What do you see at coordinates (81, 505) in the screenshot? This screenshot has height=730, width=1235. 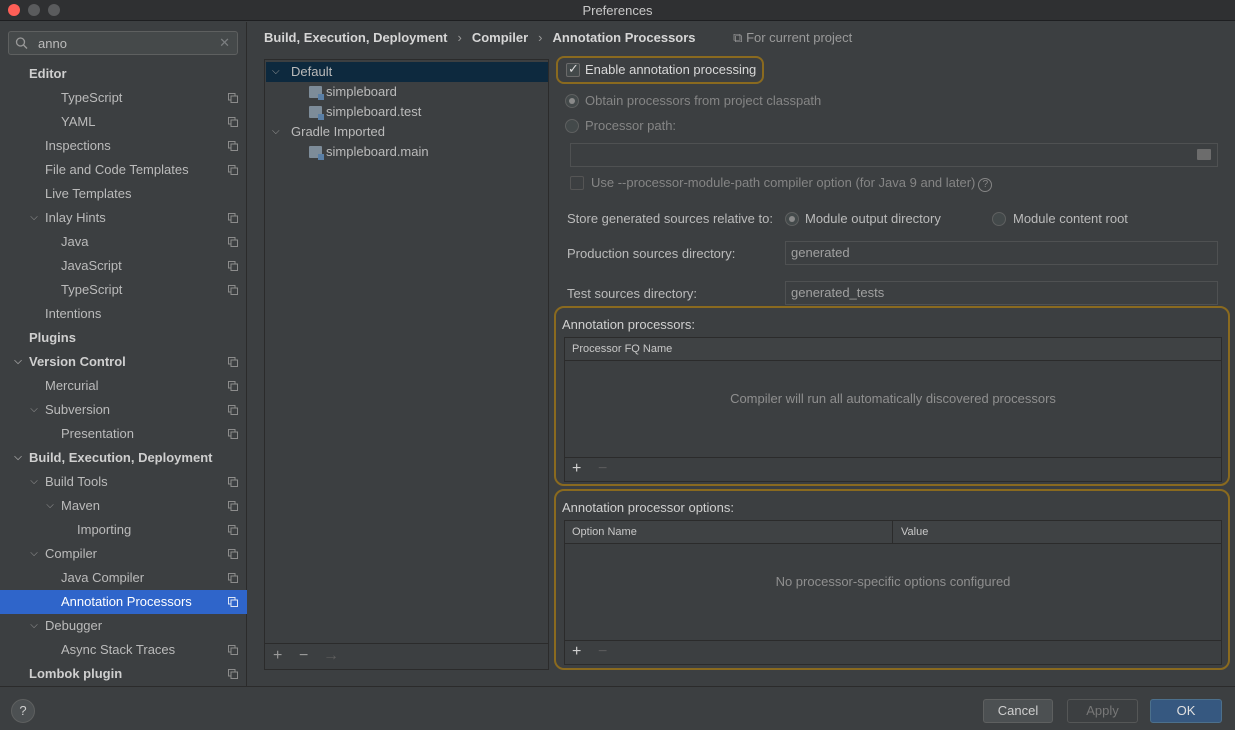 I see `sidebar-item-label: Maven` at bounding box center [81, 505].